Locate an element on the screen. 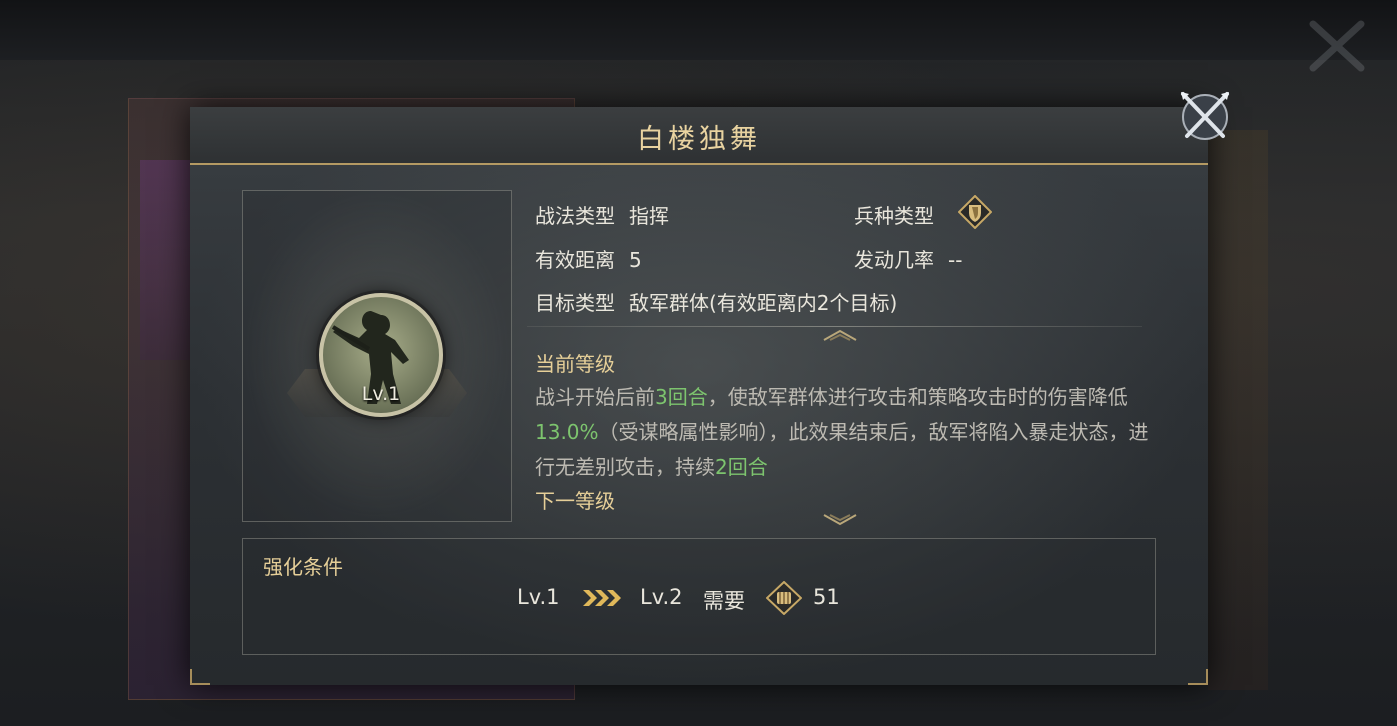 This screenshot has width=1397, height=726. triple-arrow-icon is located at coordinates (602, 598).